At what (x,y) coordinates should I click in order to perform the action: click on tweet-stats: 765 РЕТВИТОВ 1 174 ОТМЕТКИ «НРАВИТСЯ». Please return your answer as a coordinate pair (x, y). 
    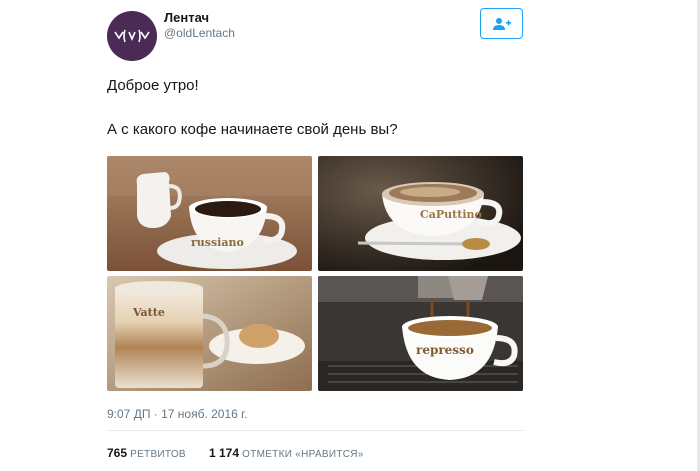
    Looking at the image, I should click on (245, 453).